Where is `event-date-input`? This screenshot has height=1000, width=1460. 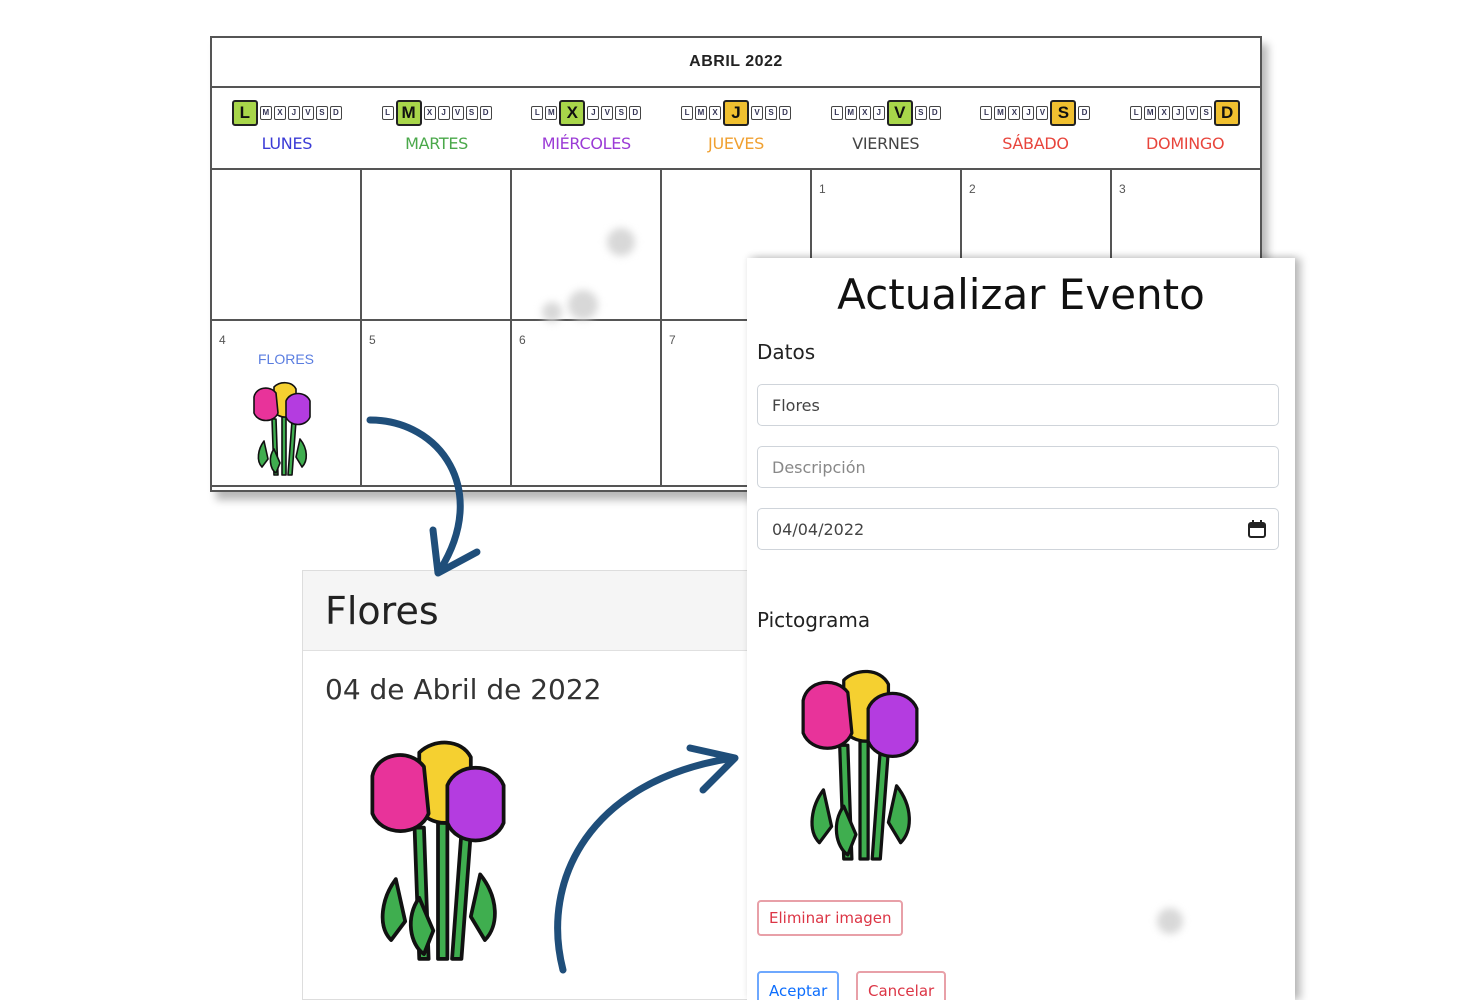
event-date-input is located at coordinates (1018, 529).